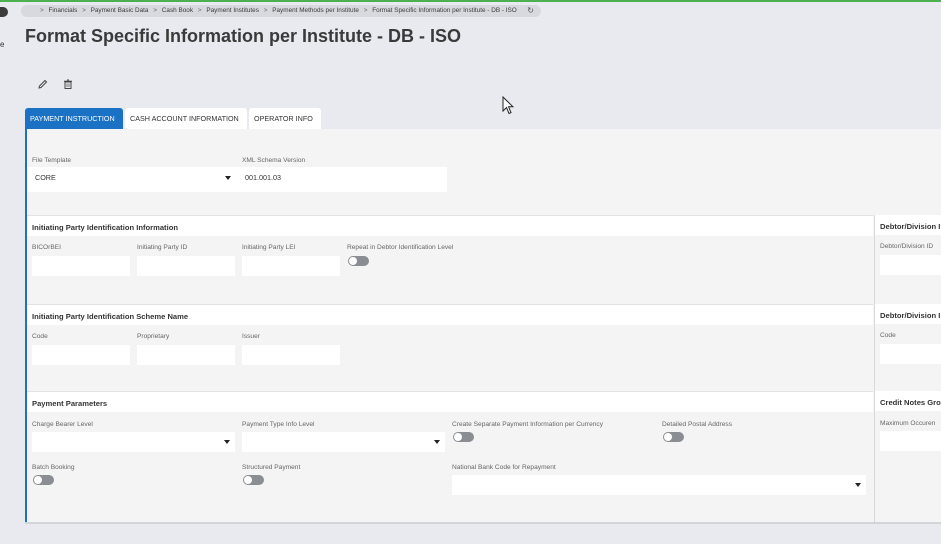 The height and width of the screenshot is (544, 941). What do you see at coordinates (40, 336) in the screenshot?
I see `code-label: Code` at bounding box center [40, 336].